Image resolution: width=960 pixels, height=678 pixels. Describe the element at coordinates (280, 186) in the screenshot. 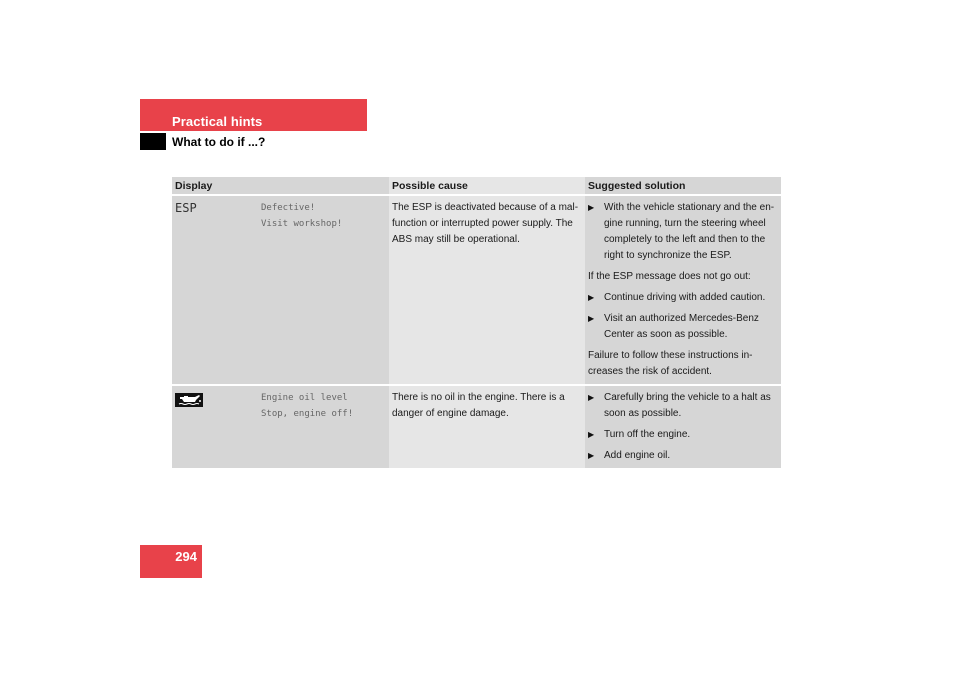

I see `column-header-display: Display` at that location.